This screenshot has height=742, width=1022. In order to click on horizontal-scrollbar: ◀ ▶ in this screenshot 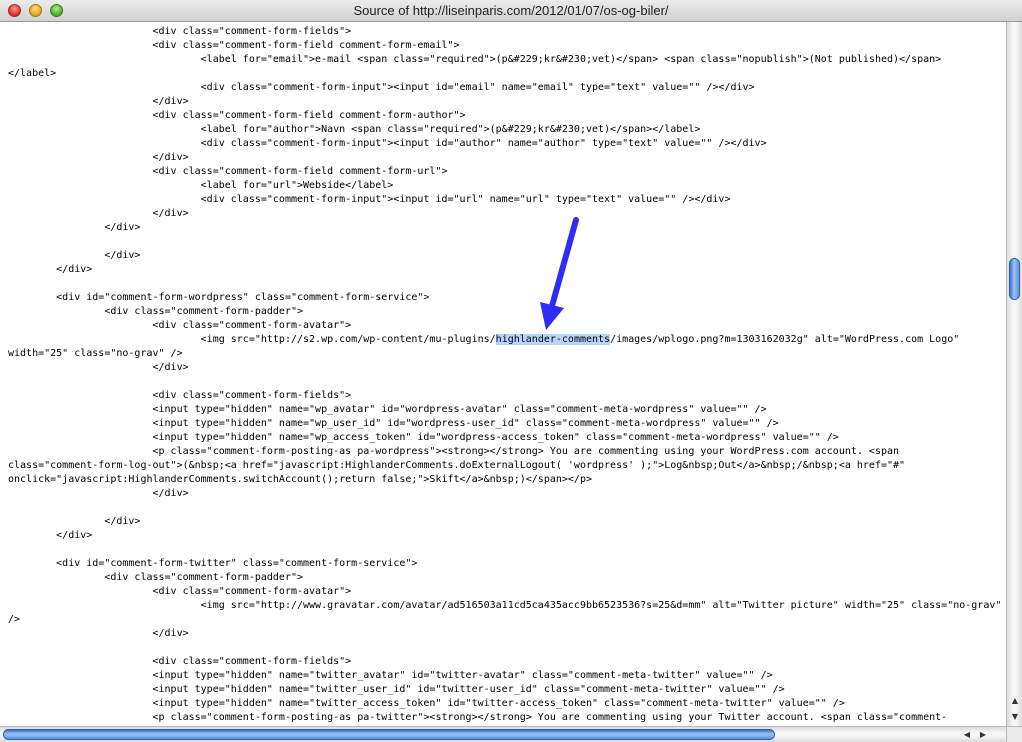, I will do `click(503, 734)`.